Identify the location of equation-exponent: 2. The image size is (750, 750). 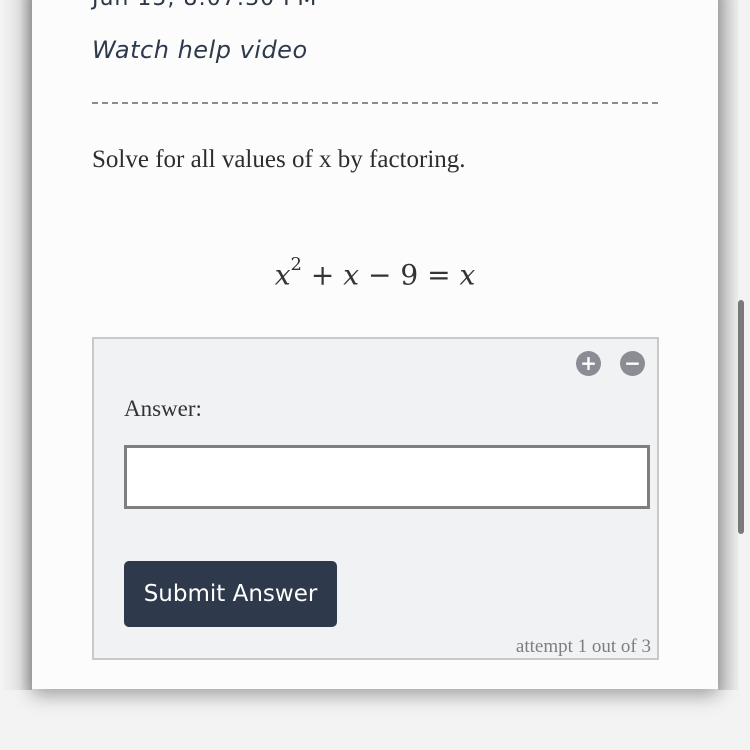
(296, 264).